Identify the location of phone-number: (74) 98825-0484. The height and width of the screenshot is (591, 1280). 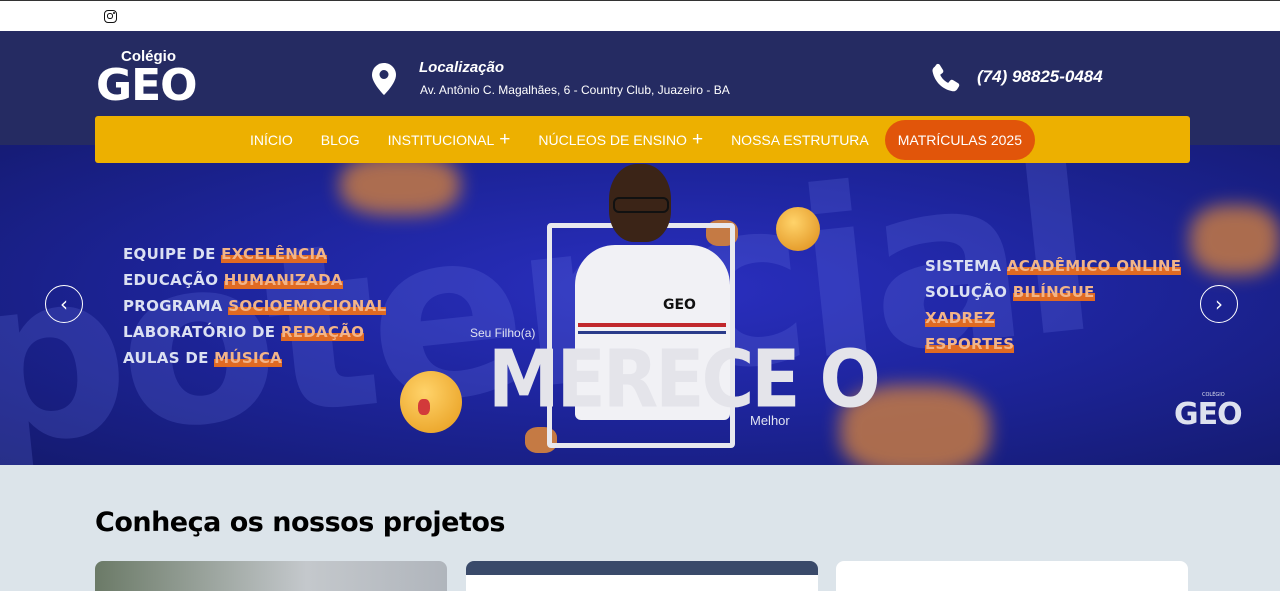
(1040, 77).